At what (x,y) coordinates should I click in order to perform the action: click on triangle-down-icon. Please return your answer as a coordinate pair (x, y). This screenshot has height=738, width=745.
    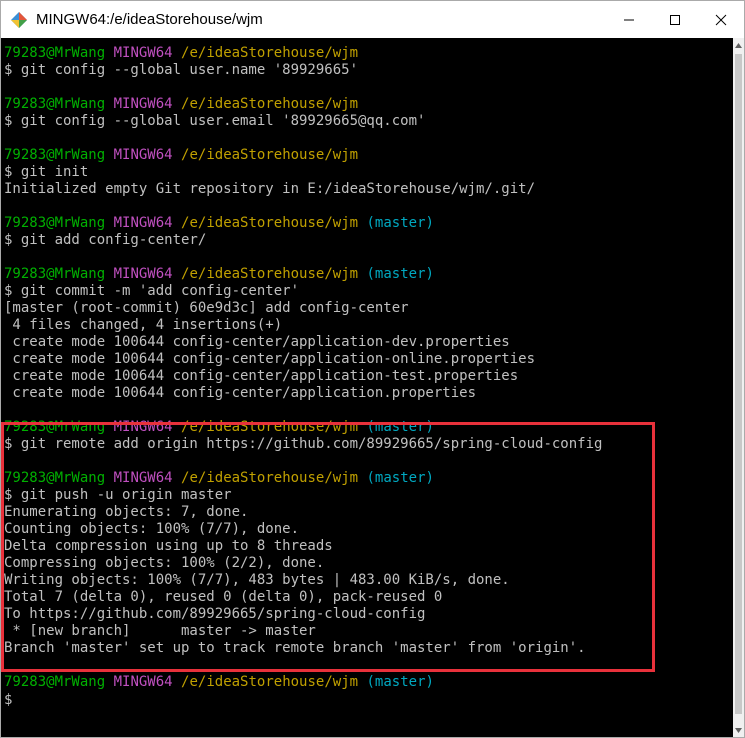
    Looking at the image, I should click on (738, 730).